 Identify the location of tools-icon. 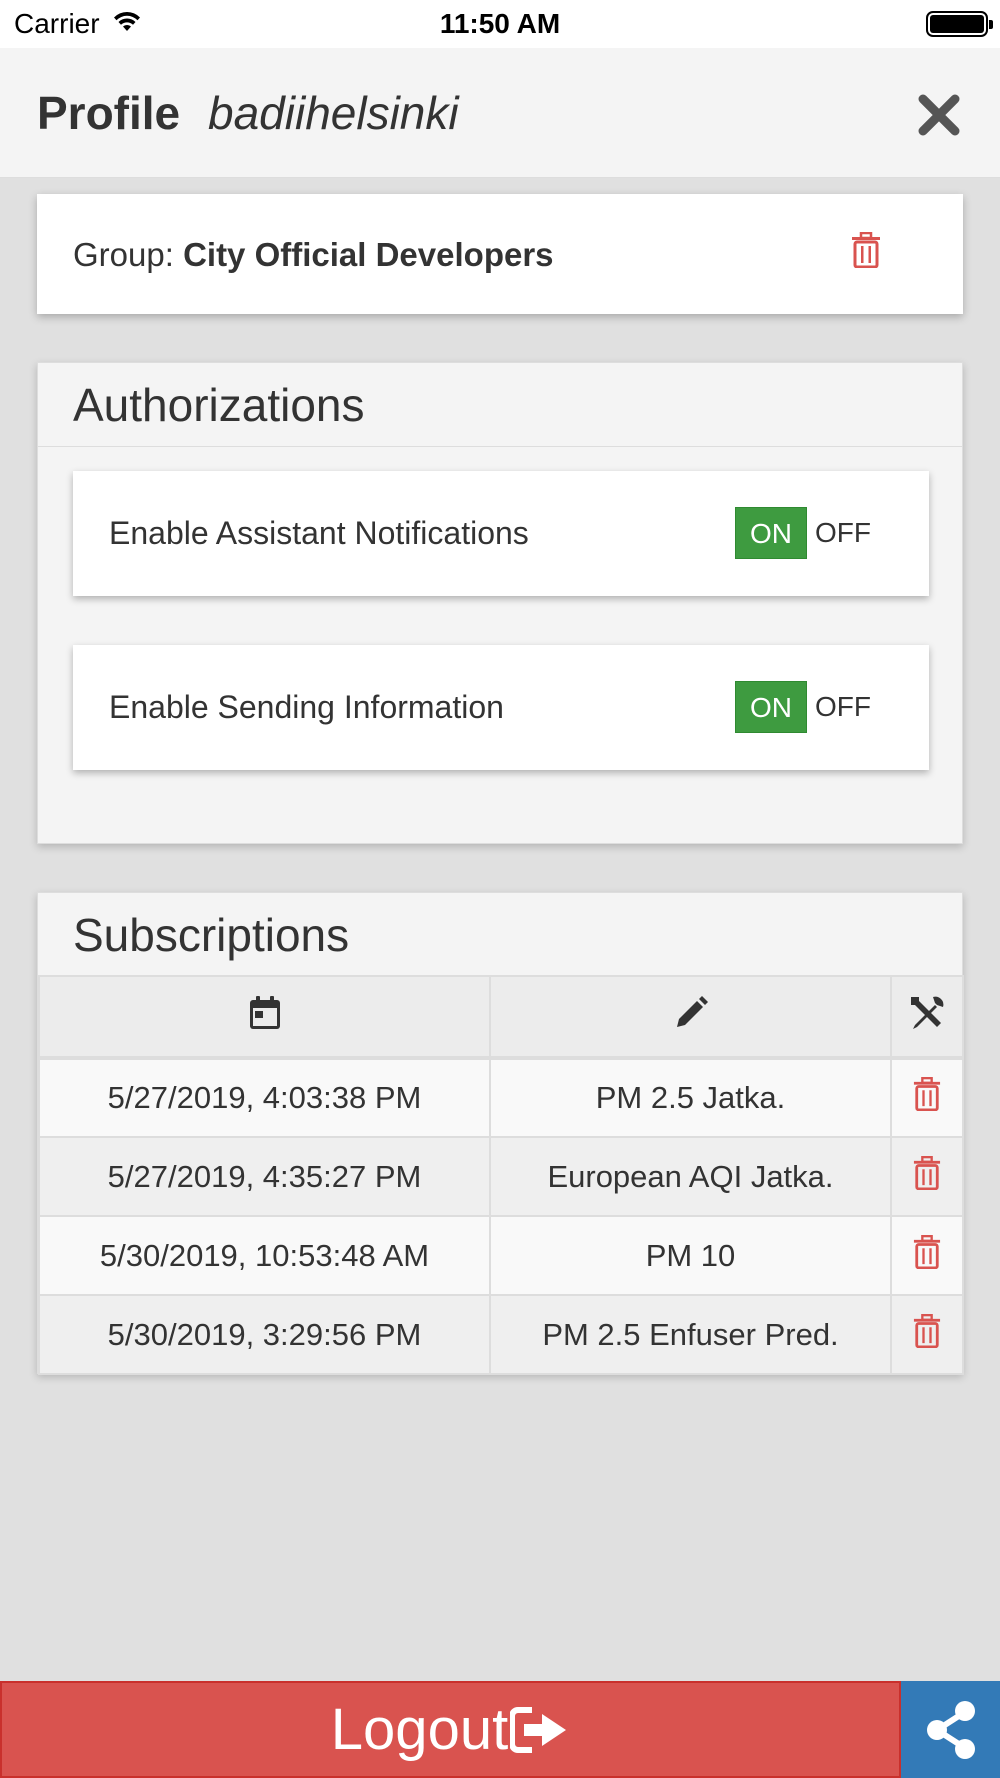
(927, 1012).